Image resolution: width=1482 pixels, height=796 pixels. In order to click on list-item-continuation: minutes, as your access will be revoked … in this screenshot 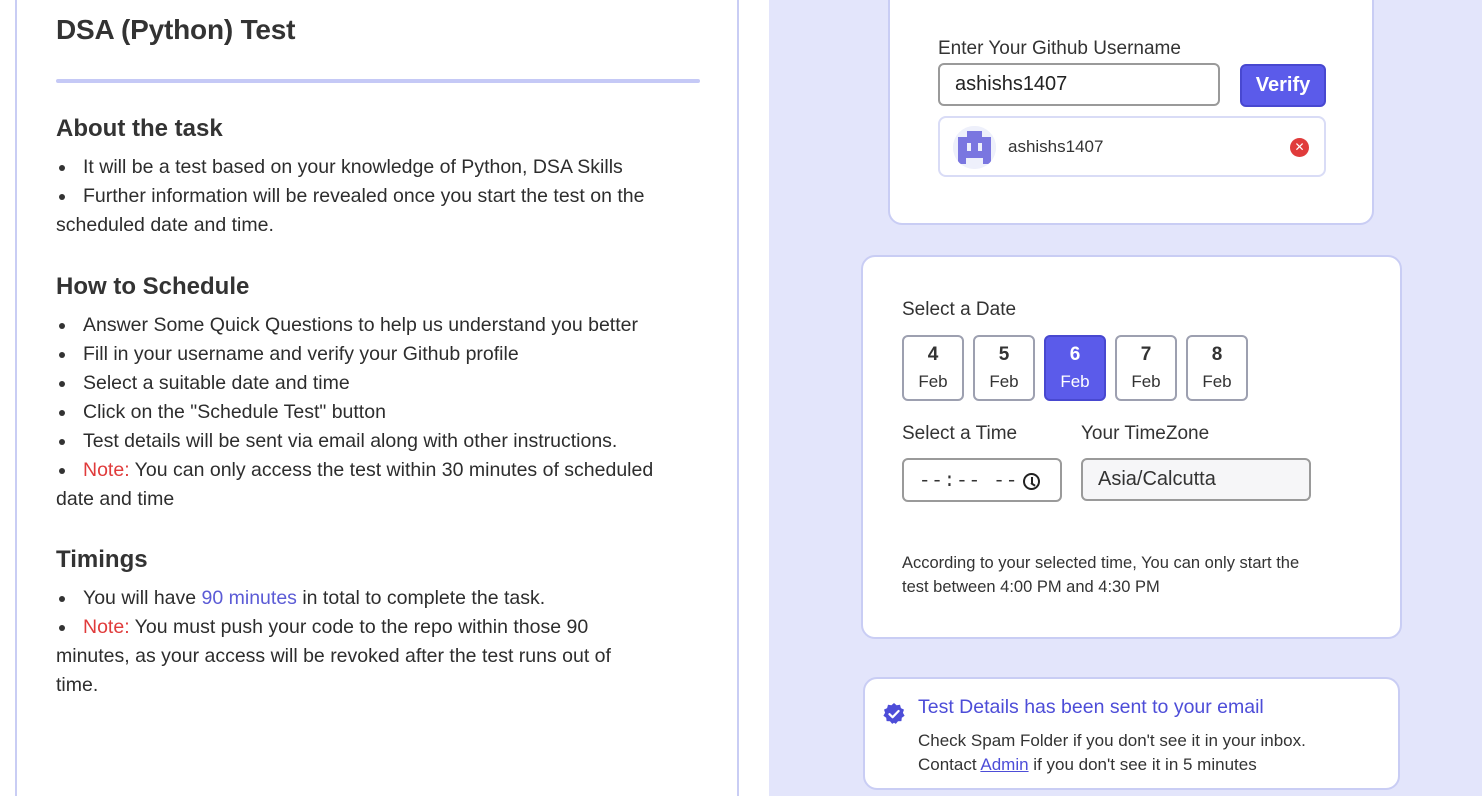, I will do `click(333, 656)`.